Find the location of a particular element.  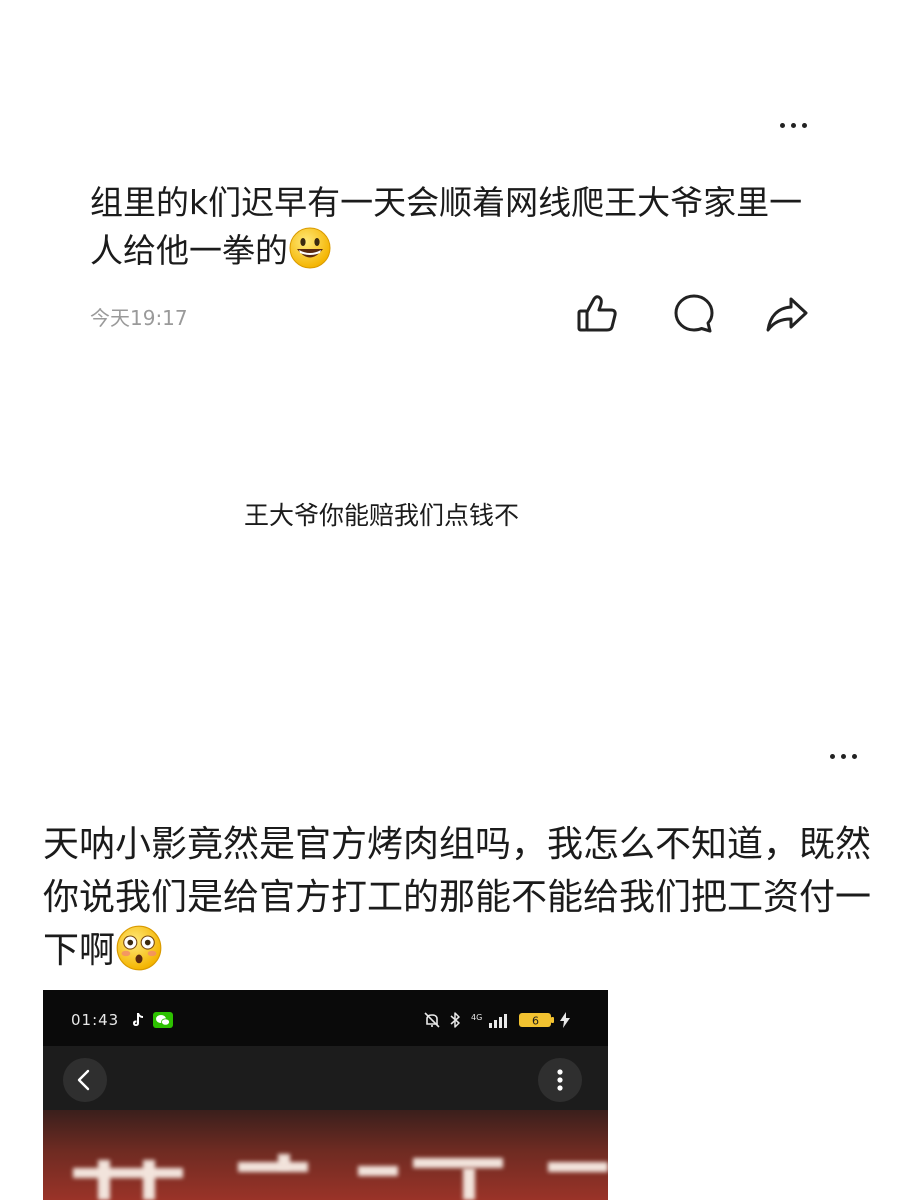

embedded-screenshot: 01:43 4G 6 is located at coordinates (325, 1095).